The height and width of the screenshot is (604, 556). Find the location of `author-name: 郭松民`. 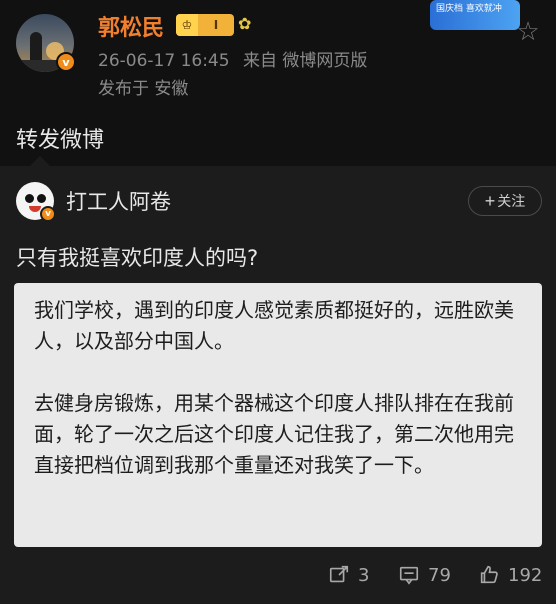

author-name: 郭松民 is located at coordinates (131, 26).